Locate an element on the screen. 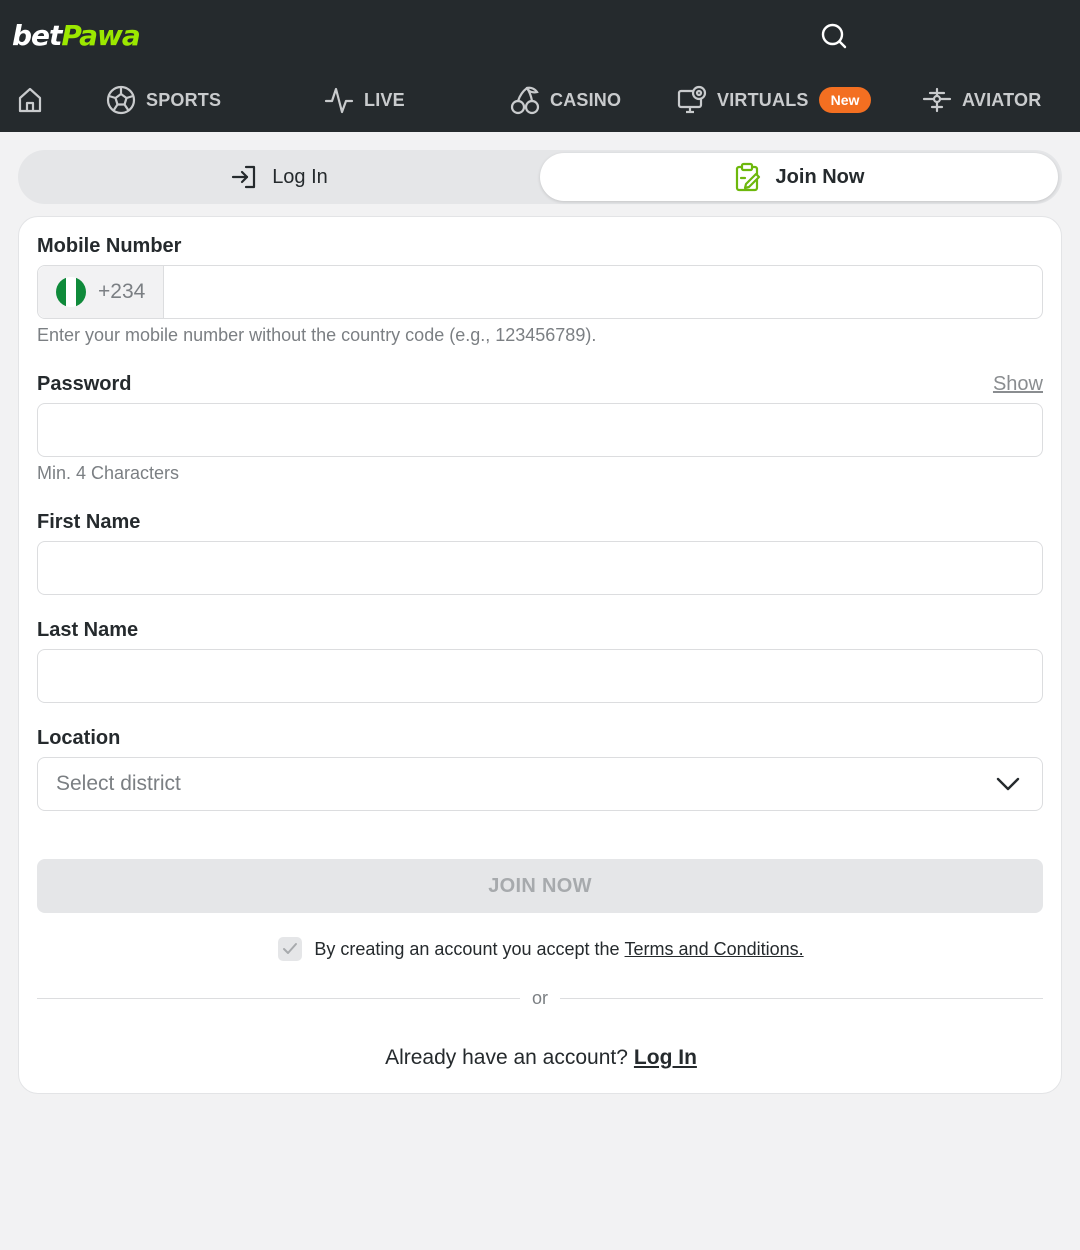 Image resolution: width=1080 pixels, height=1250 pixels. nav-sports-label: SPORTS is located at coordinates (184, 99).